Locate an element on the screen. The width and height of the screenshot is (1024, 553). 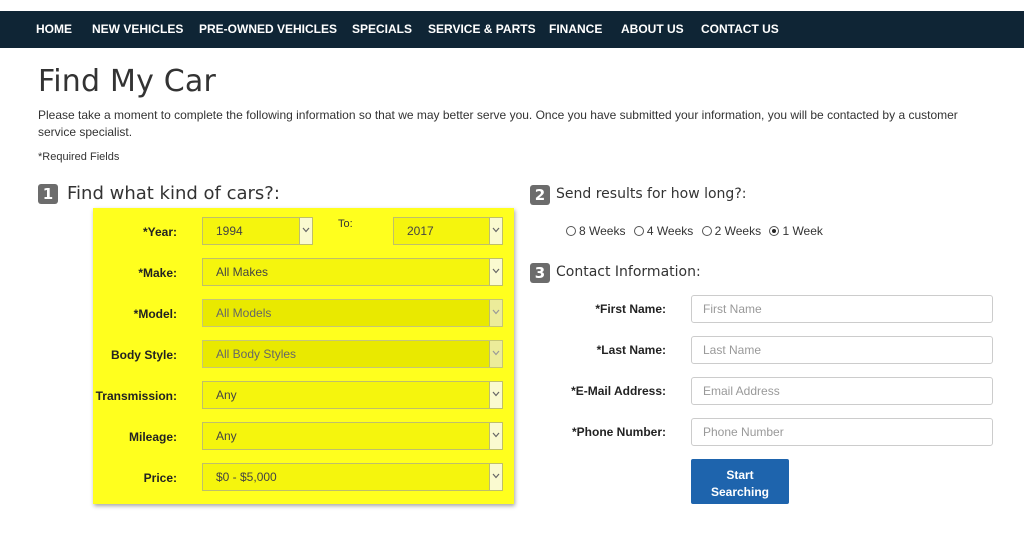
radio-1-week: 1 Week is located at coordinates (796, 231).